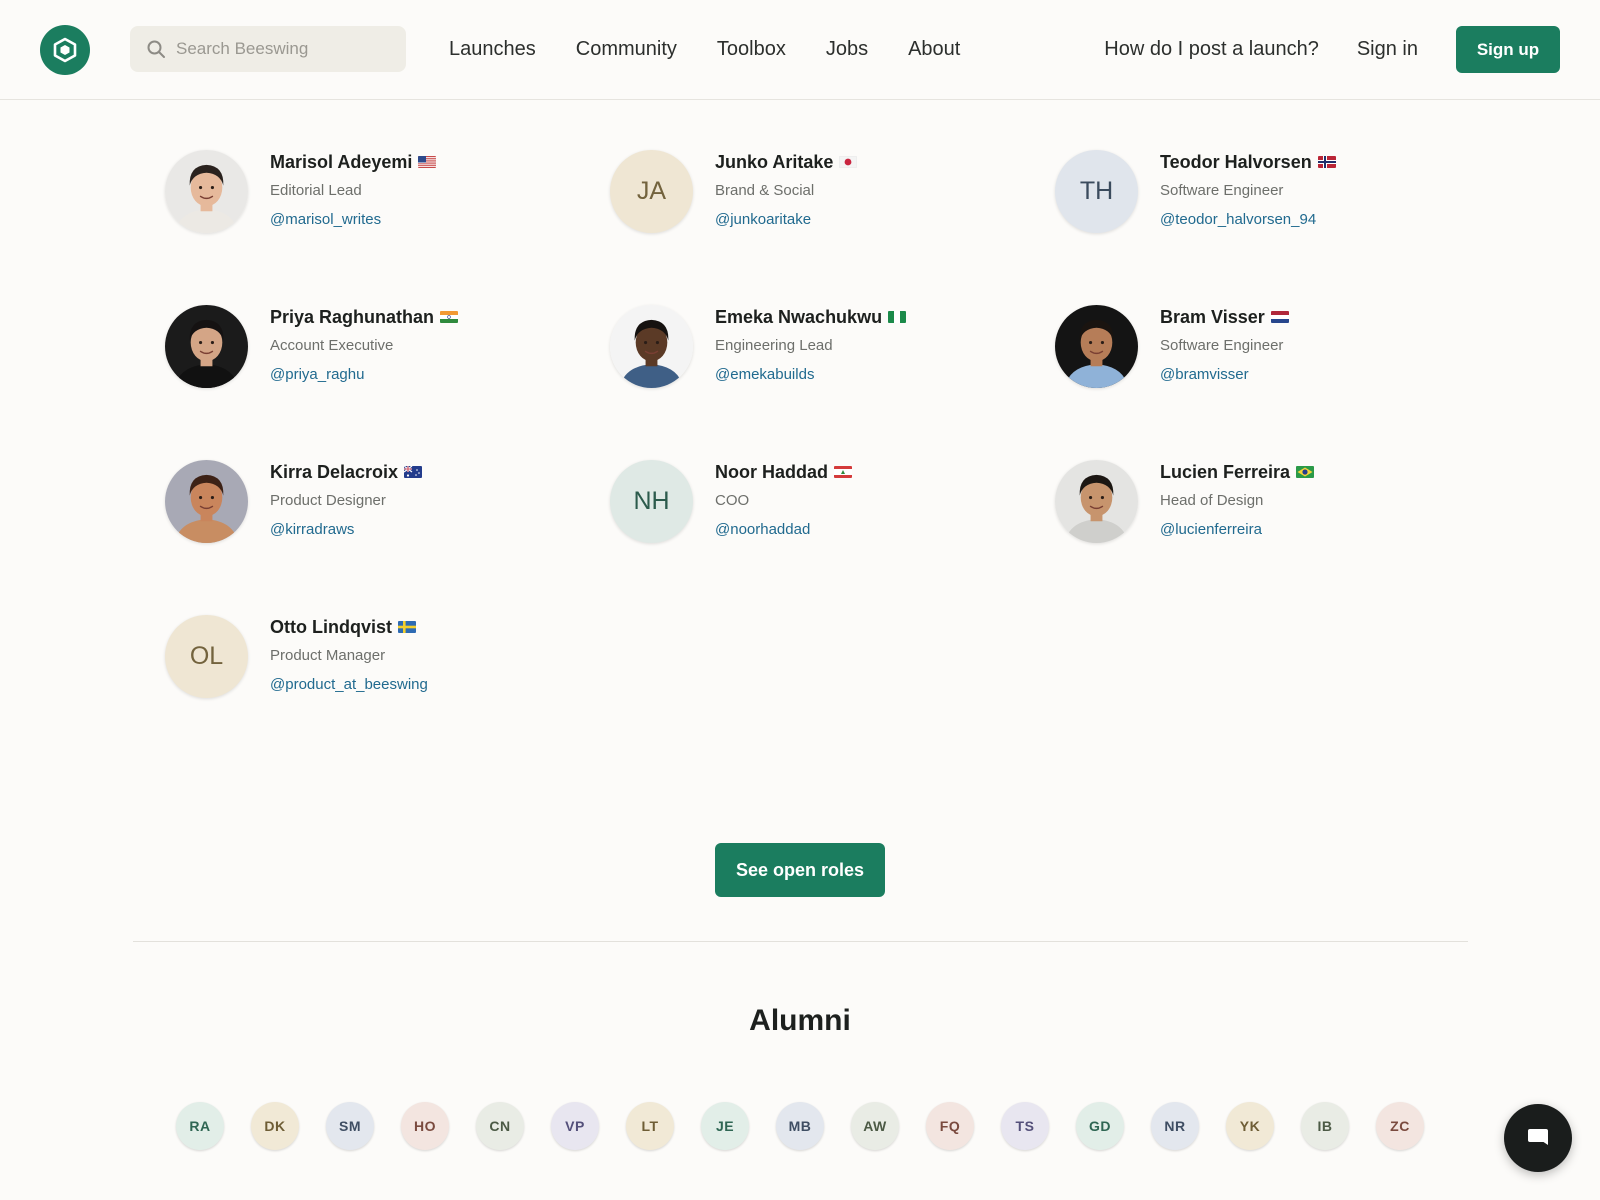  What do you see at coordinates (364, 374) in the screenshot?
I see `member-handle-link: @priya_raghu` at bounding box center [364, 374].